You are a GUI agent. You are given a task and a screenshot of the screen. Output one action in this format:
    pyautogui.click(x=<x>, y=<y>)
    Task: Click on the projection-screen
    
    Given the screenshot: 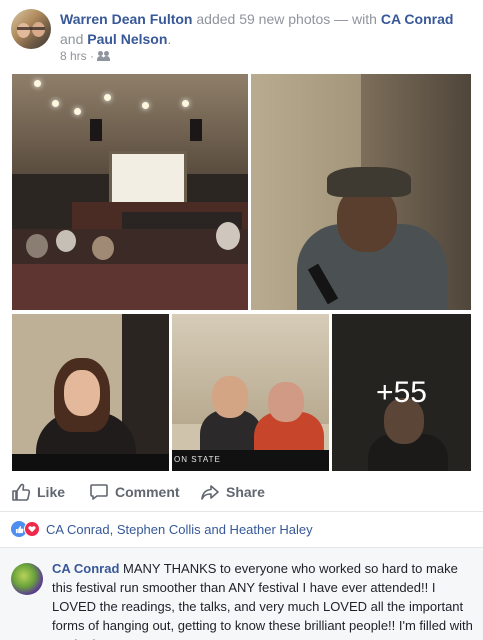 What is the action you would take?
    pyautogui.click(x=148, y=178)
    